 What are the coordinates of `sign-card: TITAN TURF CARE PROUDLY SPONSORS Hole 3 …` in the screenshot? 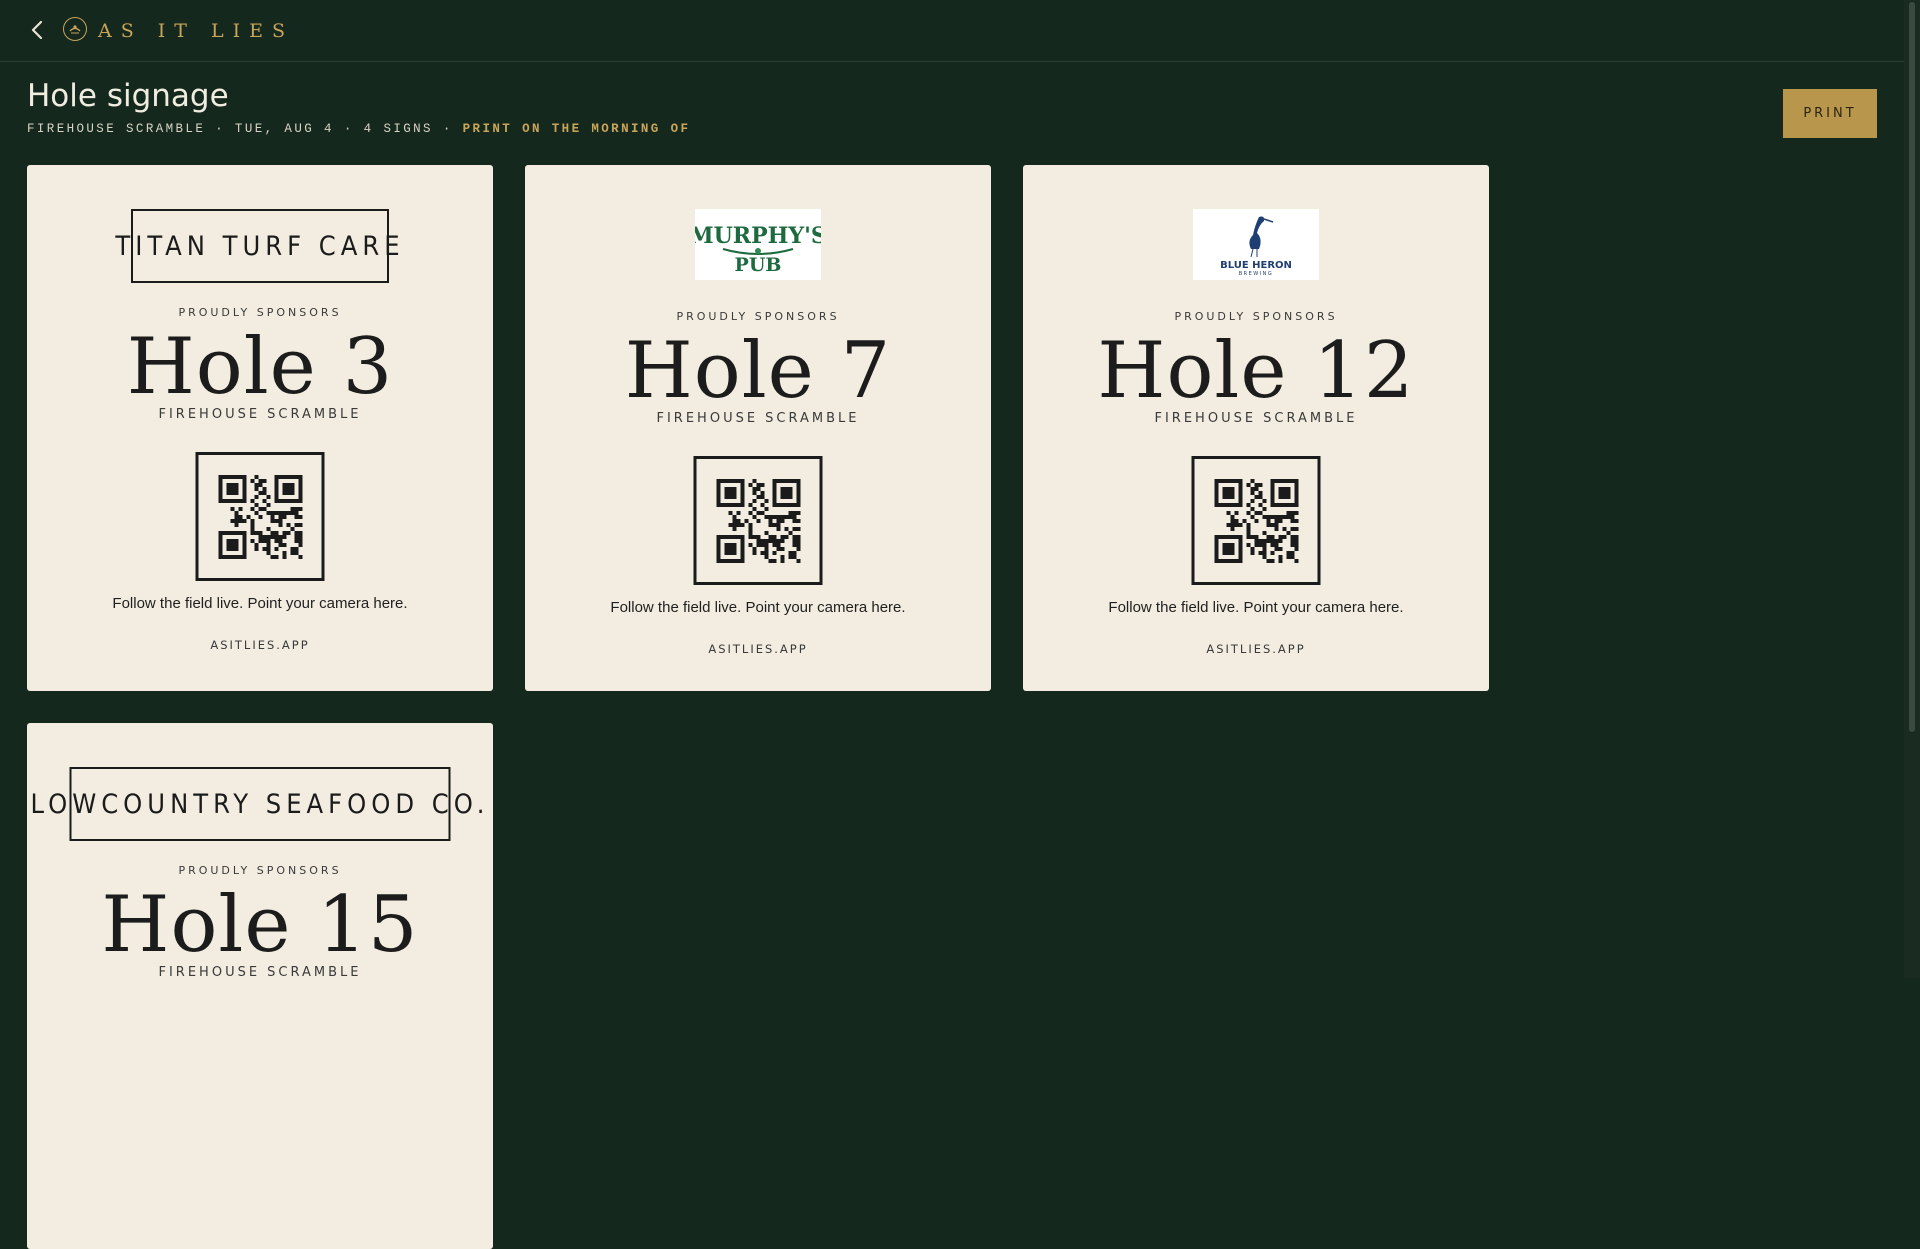 It's located at (260, 428).